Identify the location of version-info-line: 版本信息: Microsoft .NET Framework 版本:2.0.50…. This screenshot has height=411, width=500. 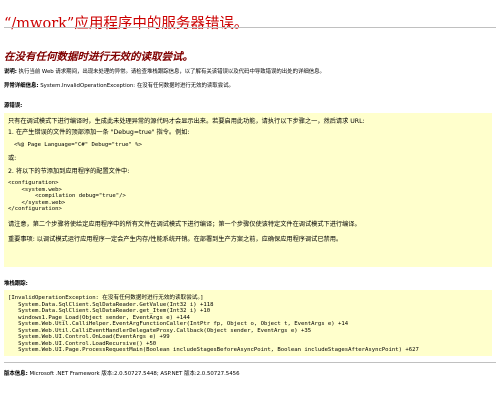
(250, 374).